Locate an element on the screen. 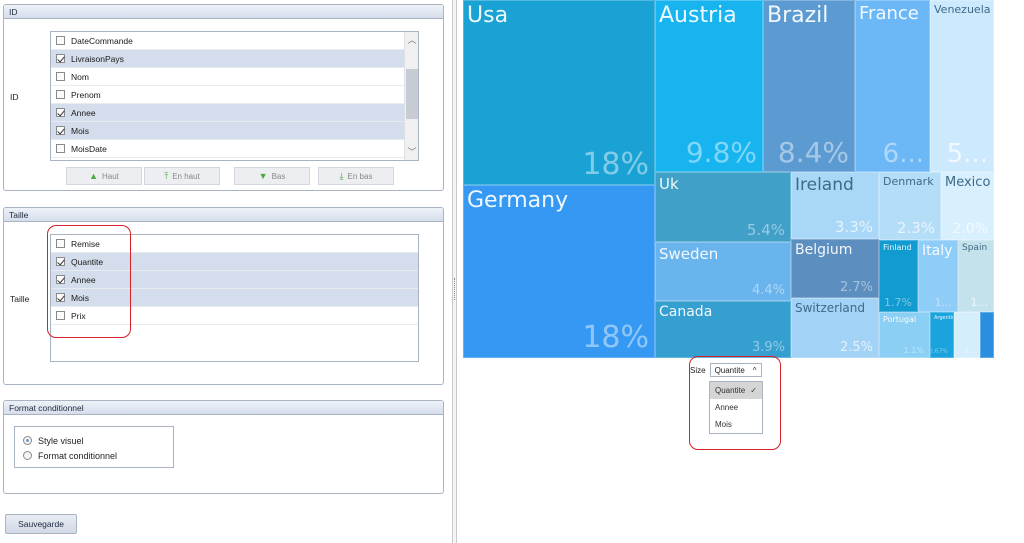 This screenshot has height=543, width=1024. list-item-label: LivraisonPays is located at coordinates (97, 58).